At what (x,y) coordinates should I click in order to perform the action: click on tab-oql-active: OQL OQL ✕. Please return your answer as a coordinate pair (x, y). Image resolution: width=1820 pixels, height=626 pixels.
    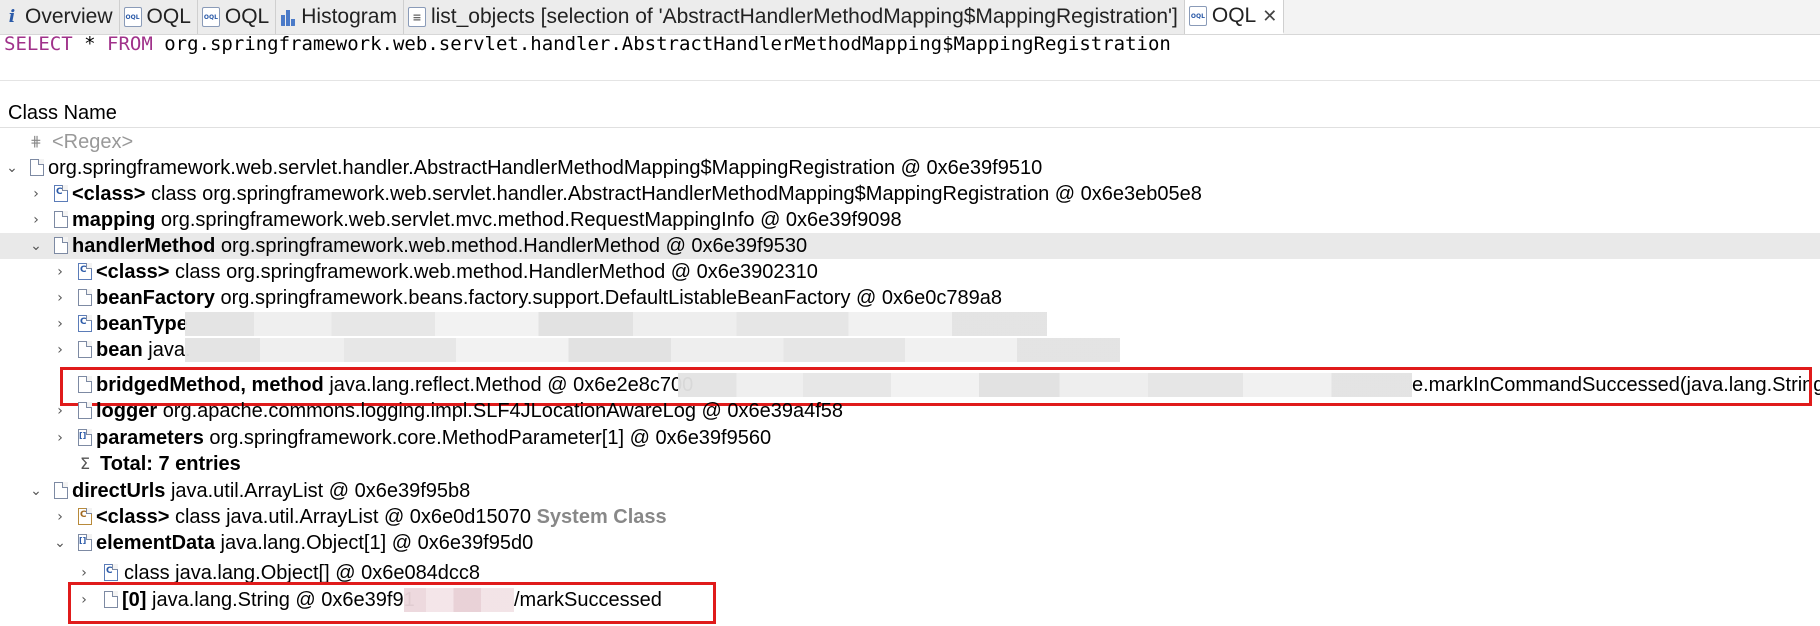
    Looking at the image, I should click on (1234, 17).